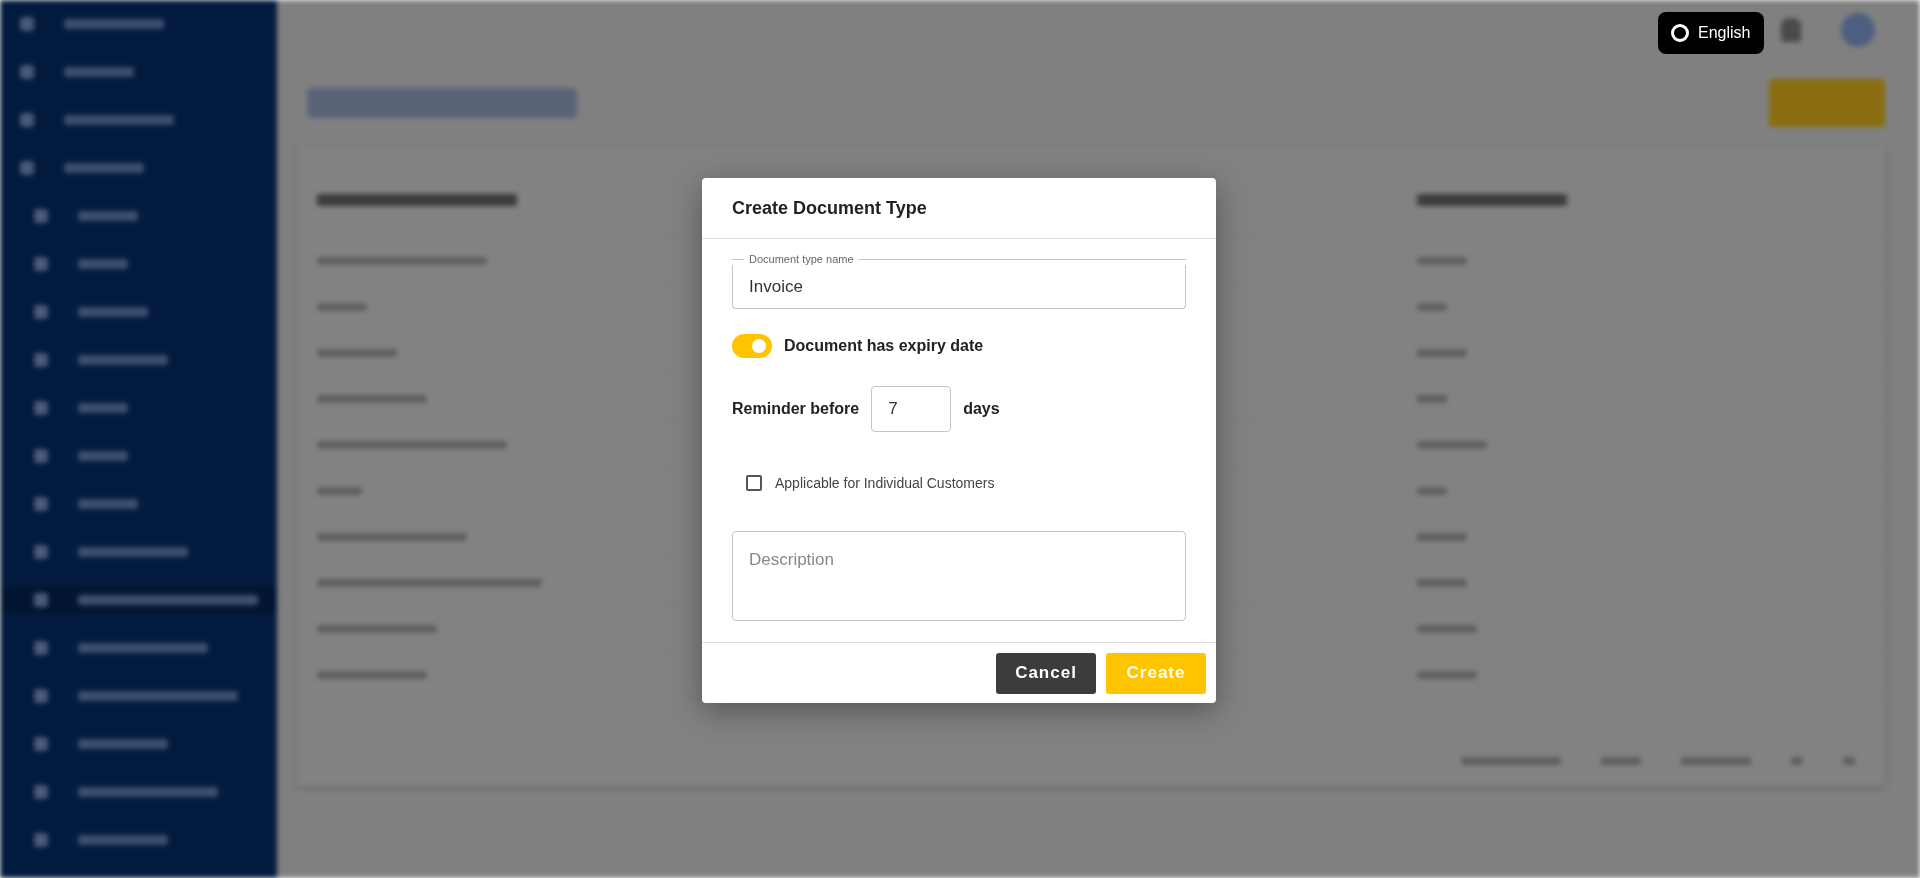 This screenshot has height=878, width=1920. What do you see at coordinates (885, 483) in the screenshot?
I see `checkbox-label: Applicable for Individual Customers` at bounding box center [885, 483].